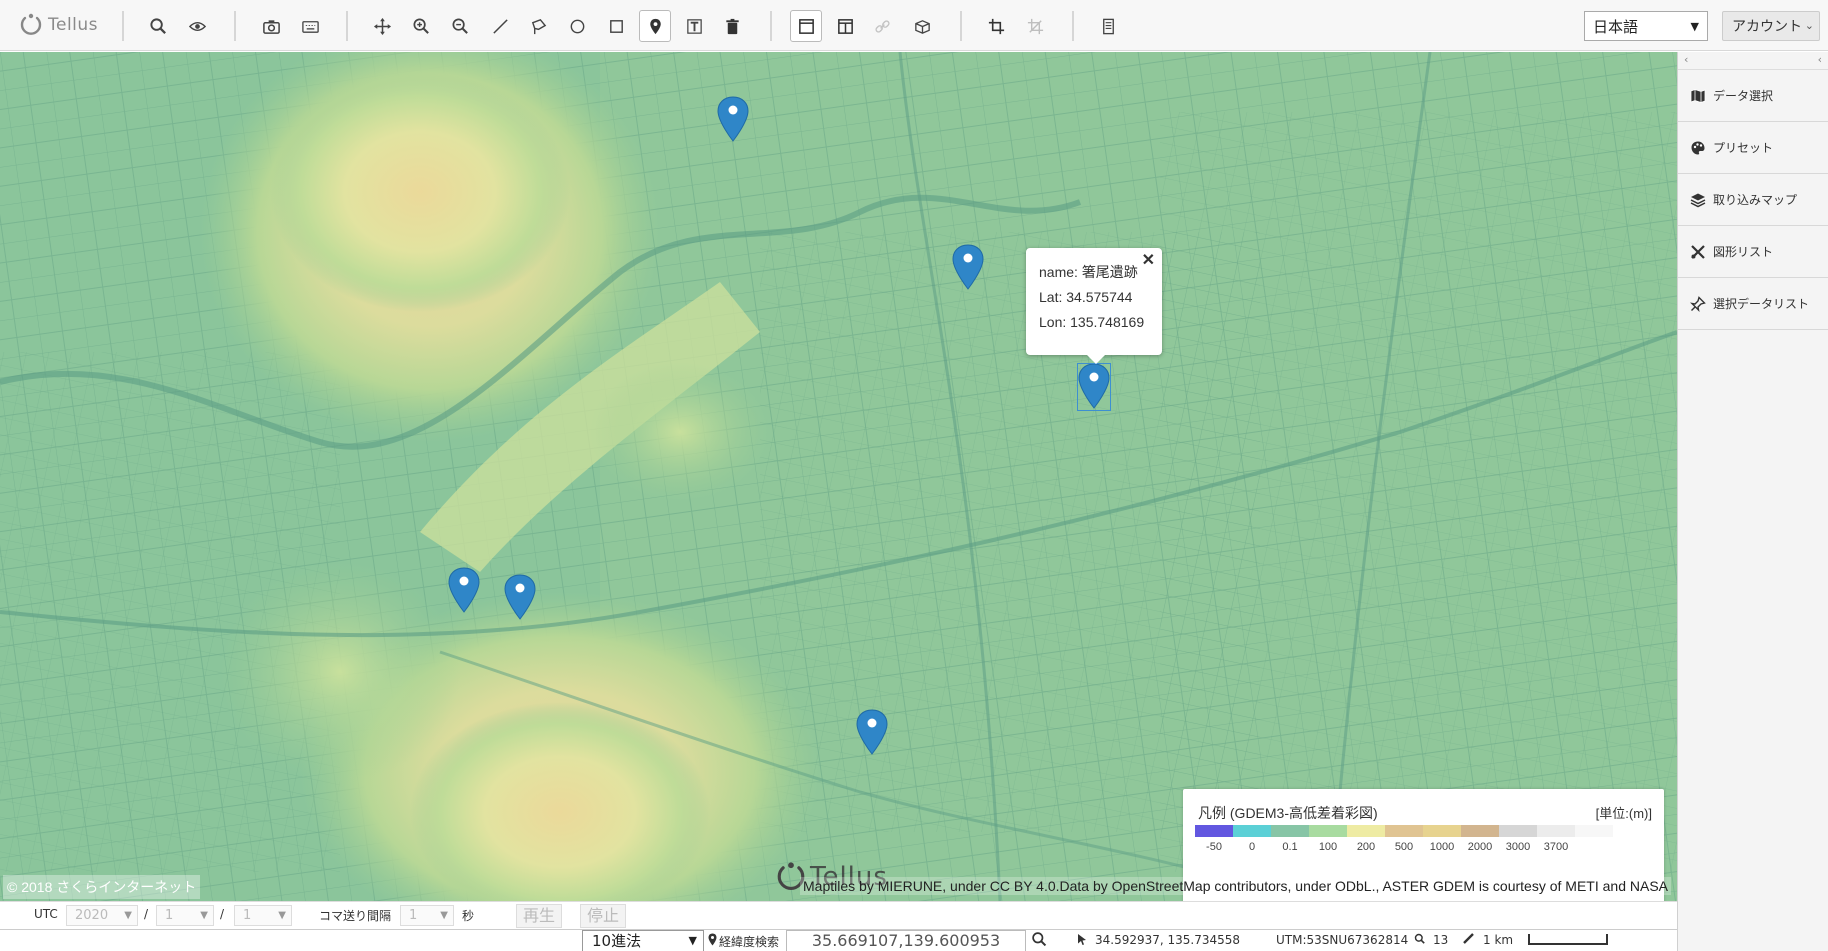 This screenshot has width=1828, height=951. What do you see at coordinates (1646, 26) in the screenshot?
I see `language-select: 日本語 ▼` at bounding box center [1646, 26].